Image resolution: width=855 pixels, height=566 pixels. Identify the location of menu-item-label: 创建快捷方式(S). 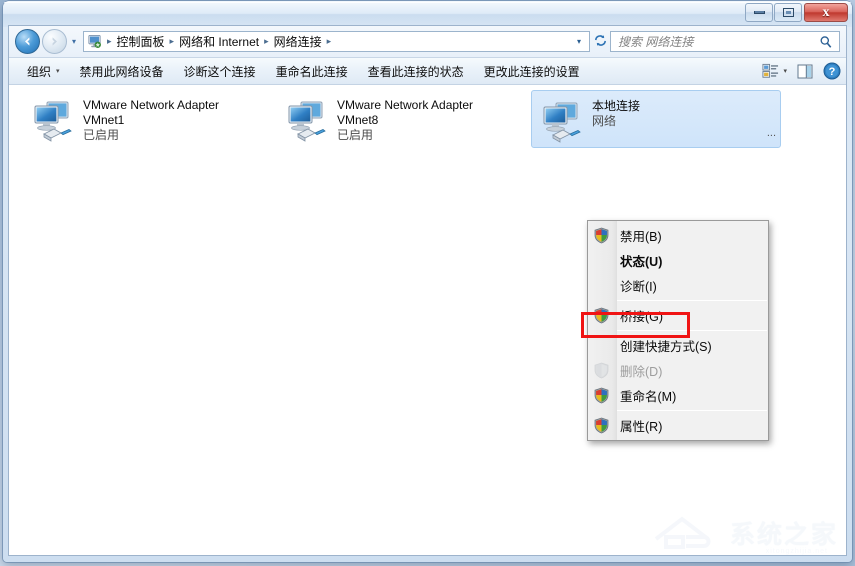
(666, 347).